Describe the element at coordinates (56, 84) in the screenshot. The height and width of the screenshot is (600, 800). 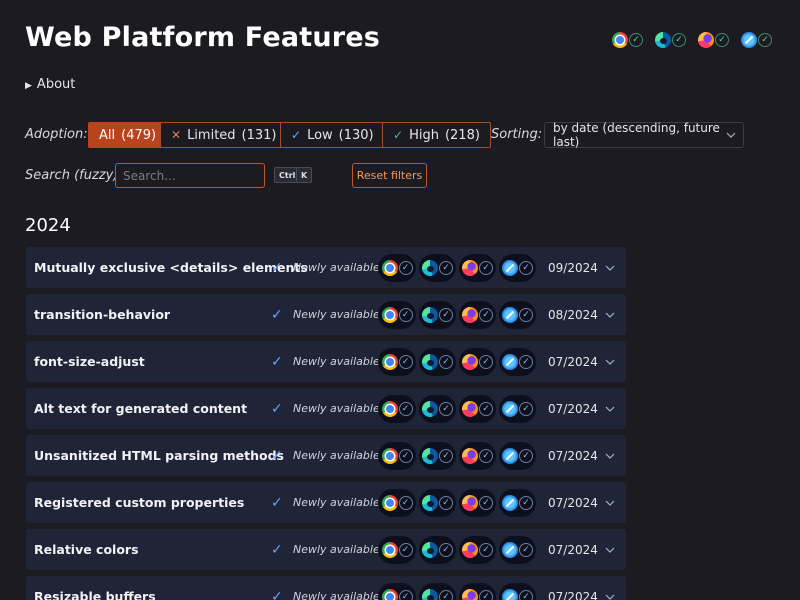
I see `about-label: About` at that location.